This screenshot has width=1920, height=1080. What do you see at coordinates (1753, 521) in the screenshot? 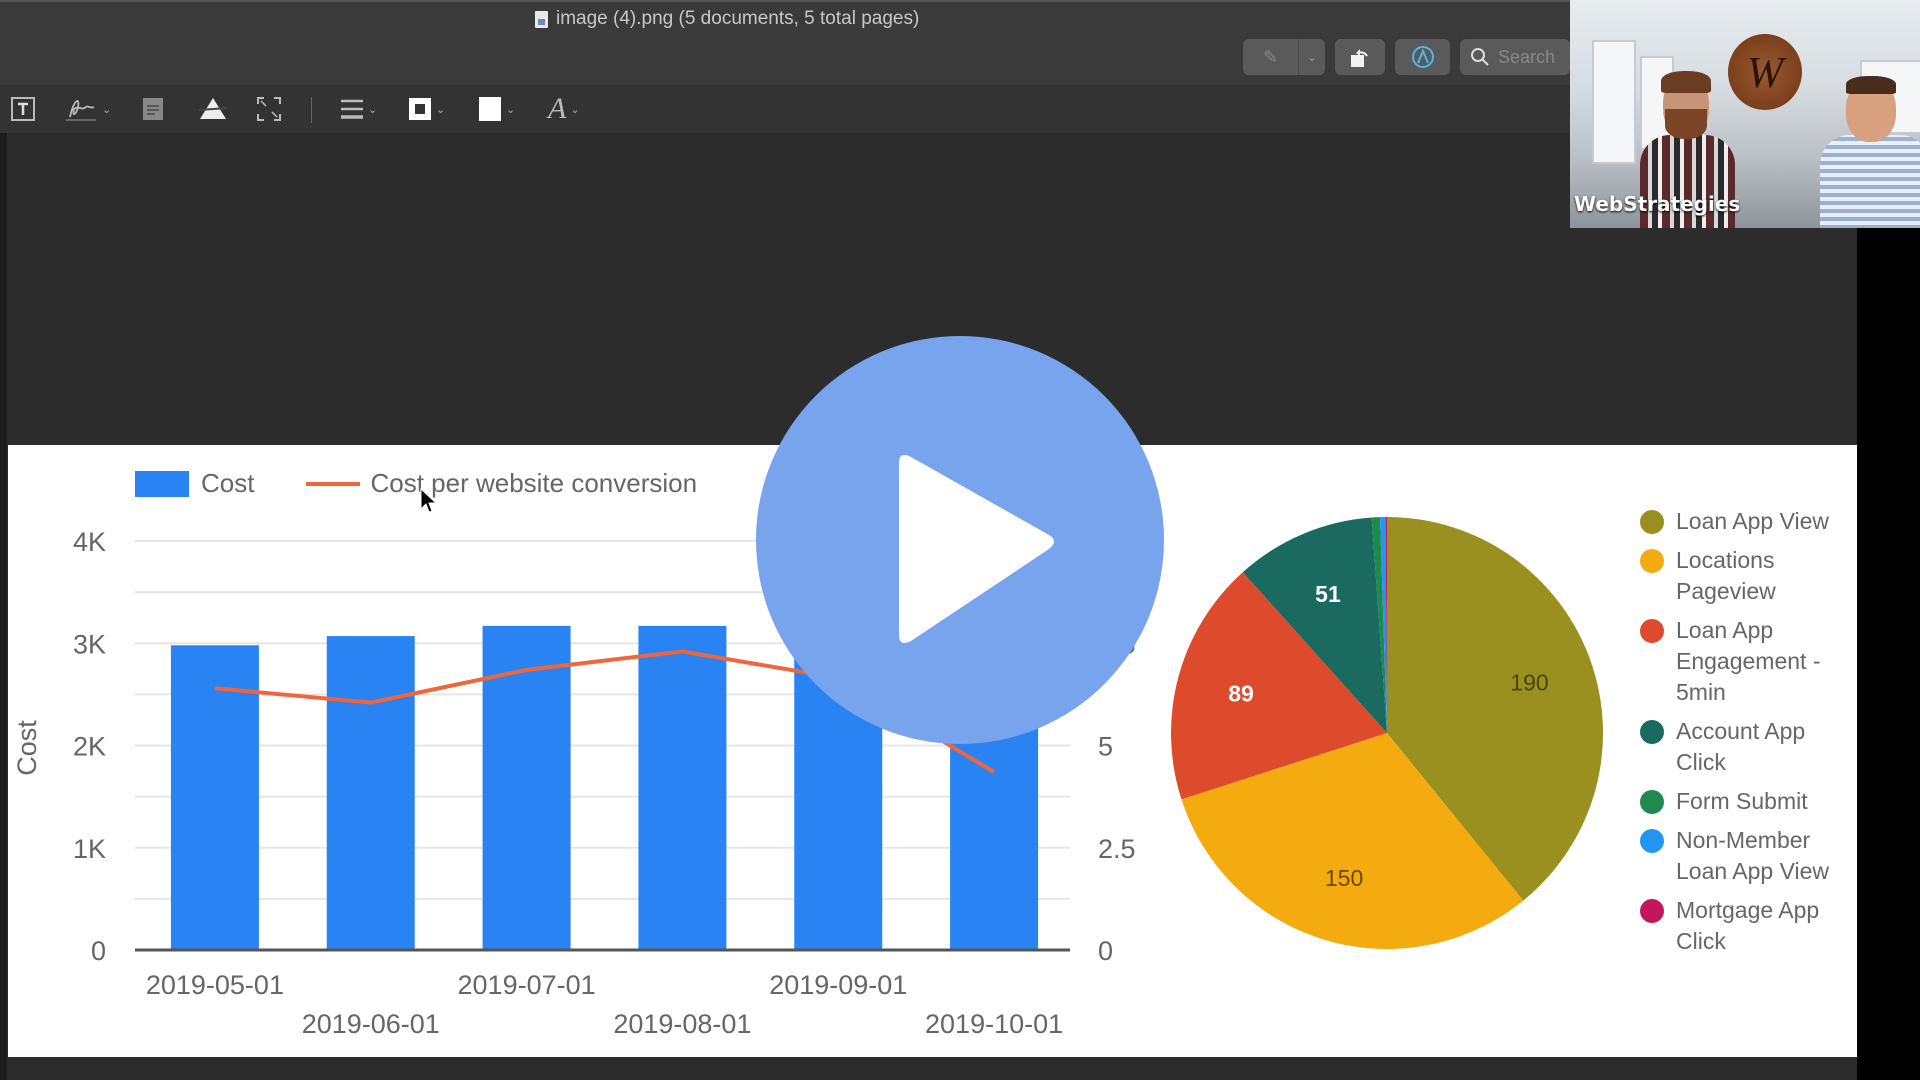
I see `pie-legend-label: Loan App View` at bounding box center [1753, 521].